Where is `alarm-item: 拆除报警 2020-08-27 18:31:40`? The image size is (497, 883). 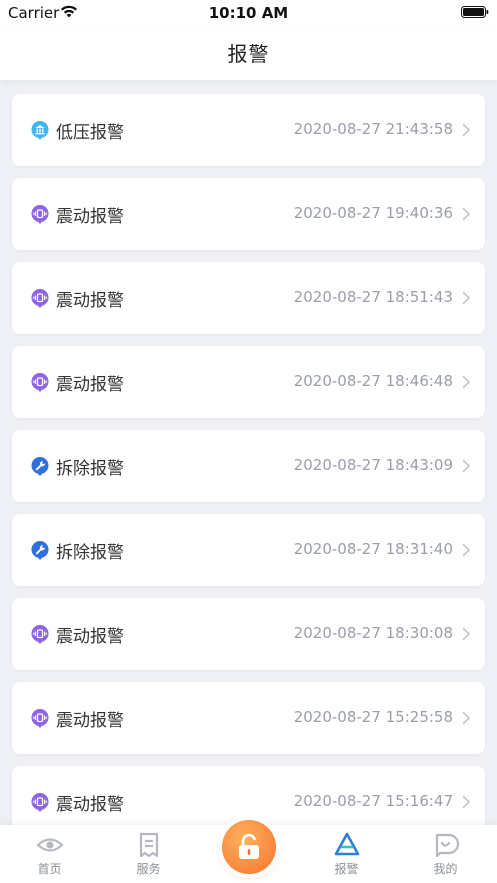 alarm-item: 拆除报警 2020-08-27 18:31:40 is located at coordinates (248, 550).